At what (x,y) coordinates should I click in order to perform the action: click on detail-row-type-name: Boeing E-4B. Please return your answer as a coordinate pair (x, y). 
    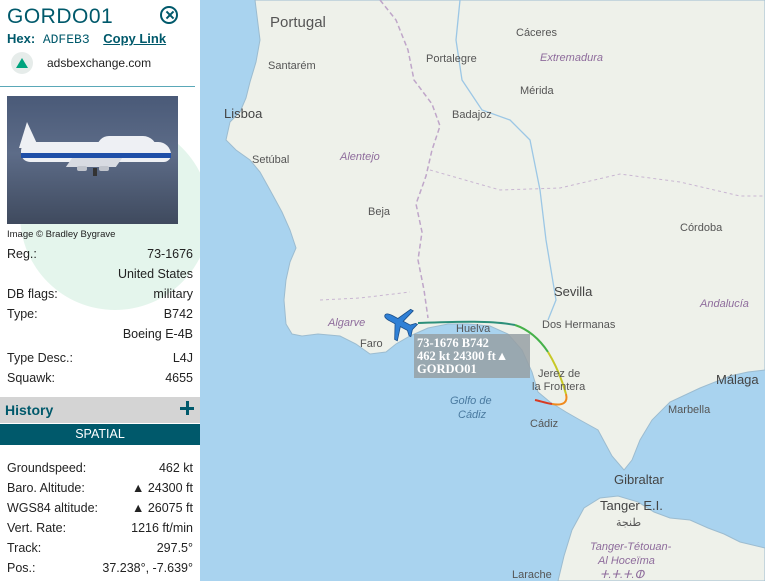
    Looking at the image, I should click on (100, 335).